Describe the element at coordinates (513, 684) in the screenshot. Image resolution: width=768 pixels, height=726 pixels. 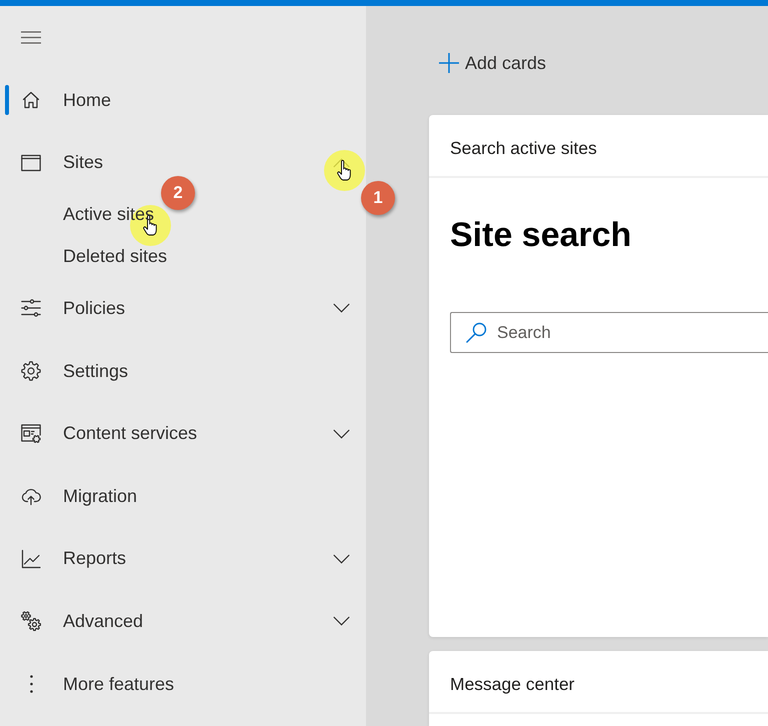
I see `card-title: Message center` at that location.